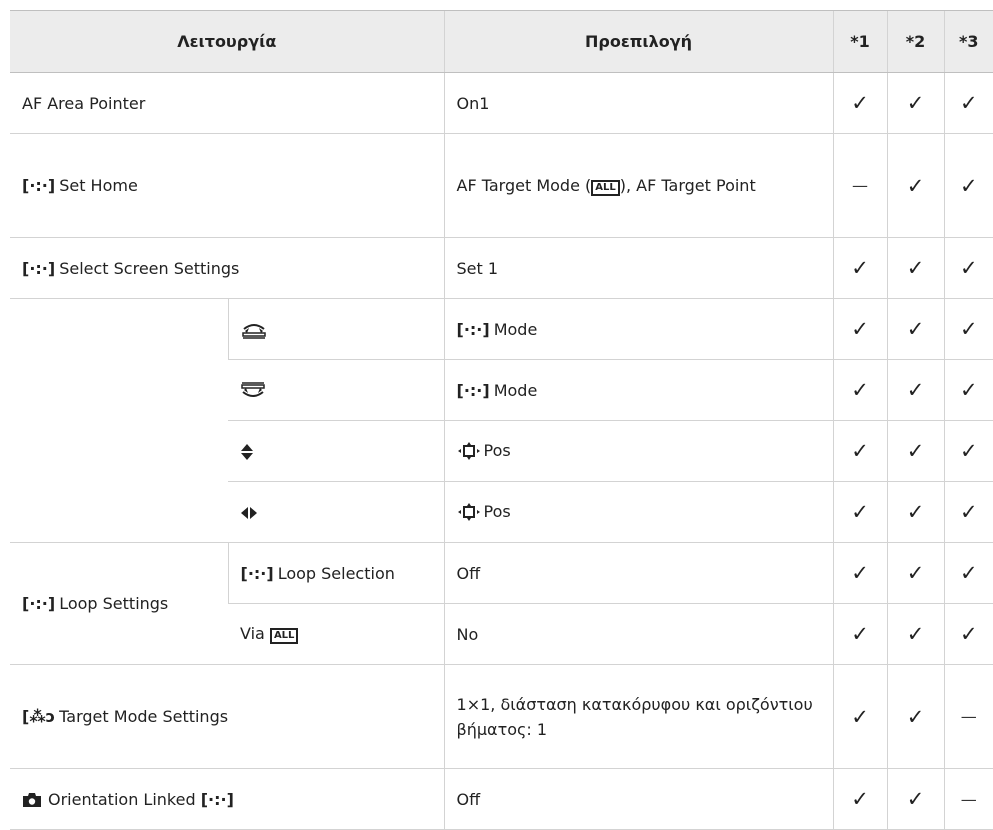  What do you see at coordinates (39, 716) in the screenshot?
I see `group-target-icon: [⁂ↄ` at bounding box center [39, 716].